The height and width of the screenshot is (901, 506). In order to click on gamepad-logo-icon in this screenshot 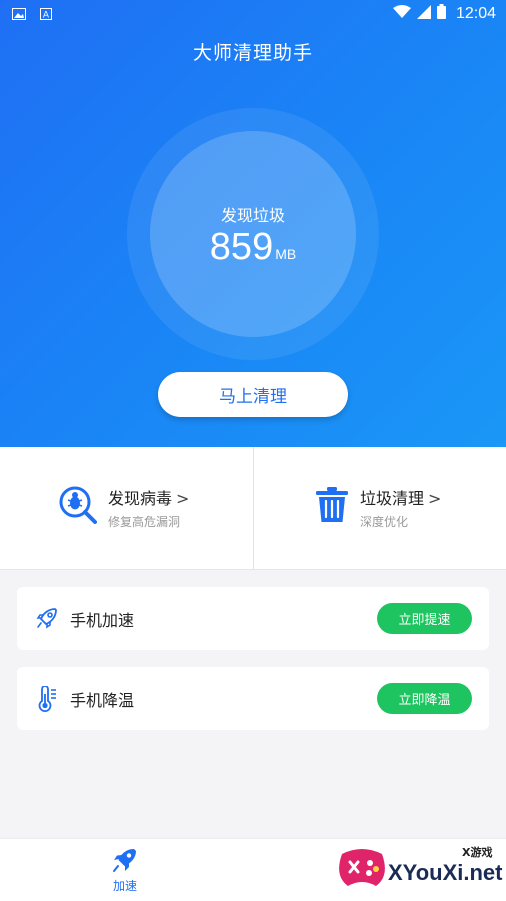, I will do `click(362, 867)`.